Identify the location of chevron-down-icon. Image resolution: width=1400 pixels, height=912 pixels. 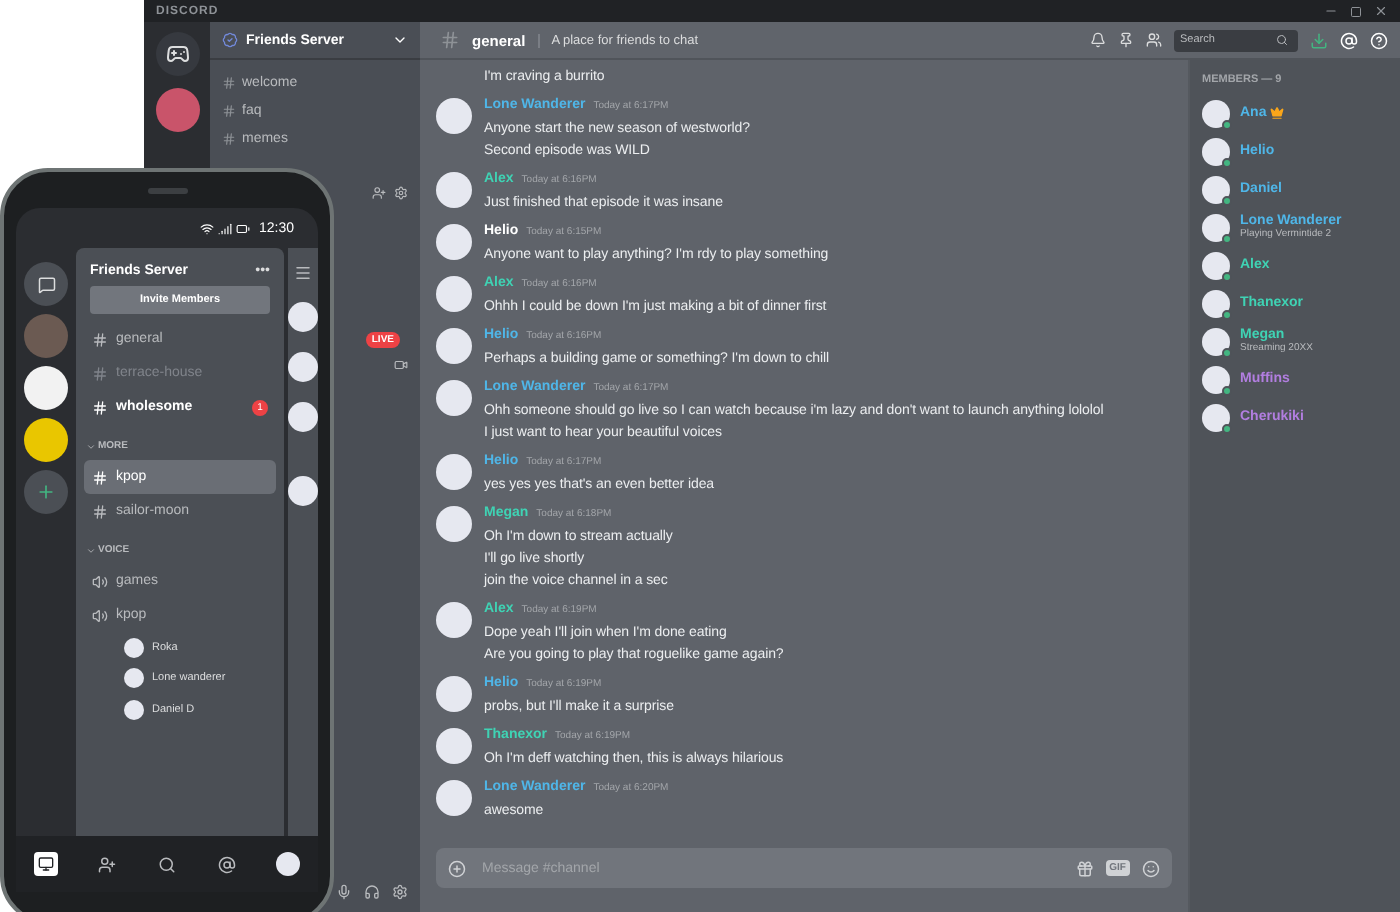
(400, 40).